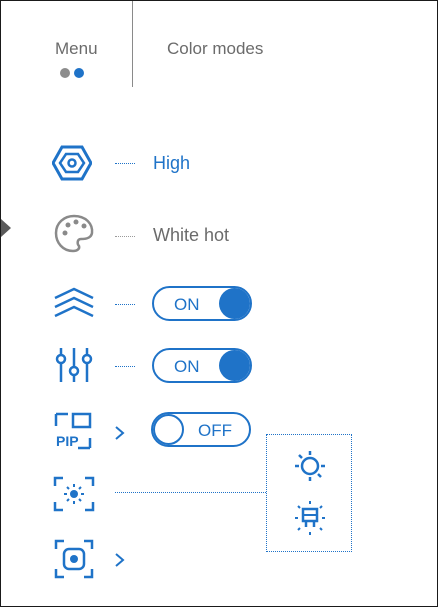 The width and height of the screenshot is (438, 607). I want to click on row-value-white-hot: White hot, so click(191, 235).